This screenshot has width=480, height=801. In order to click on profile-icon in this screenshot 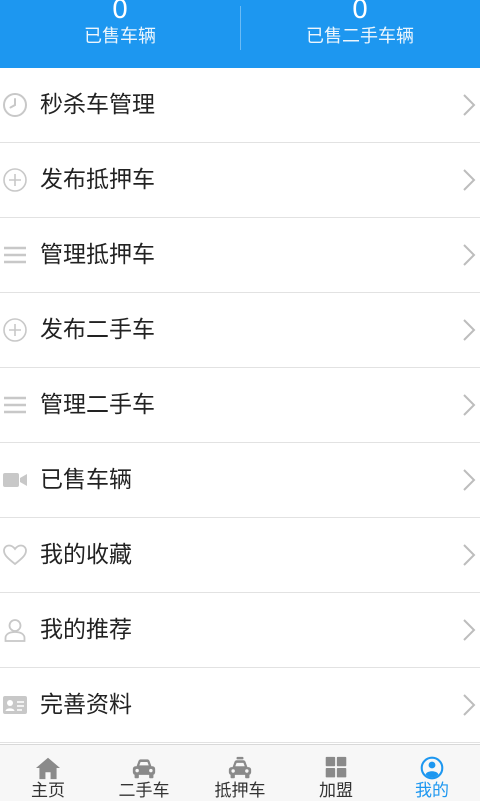, I will do `click(432, 768)`.